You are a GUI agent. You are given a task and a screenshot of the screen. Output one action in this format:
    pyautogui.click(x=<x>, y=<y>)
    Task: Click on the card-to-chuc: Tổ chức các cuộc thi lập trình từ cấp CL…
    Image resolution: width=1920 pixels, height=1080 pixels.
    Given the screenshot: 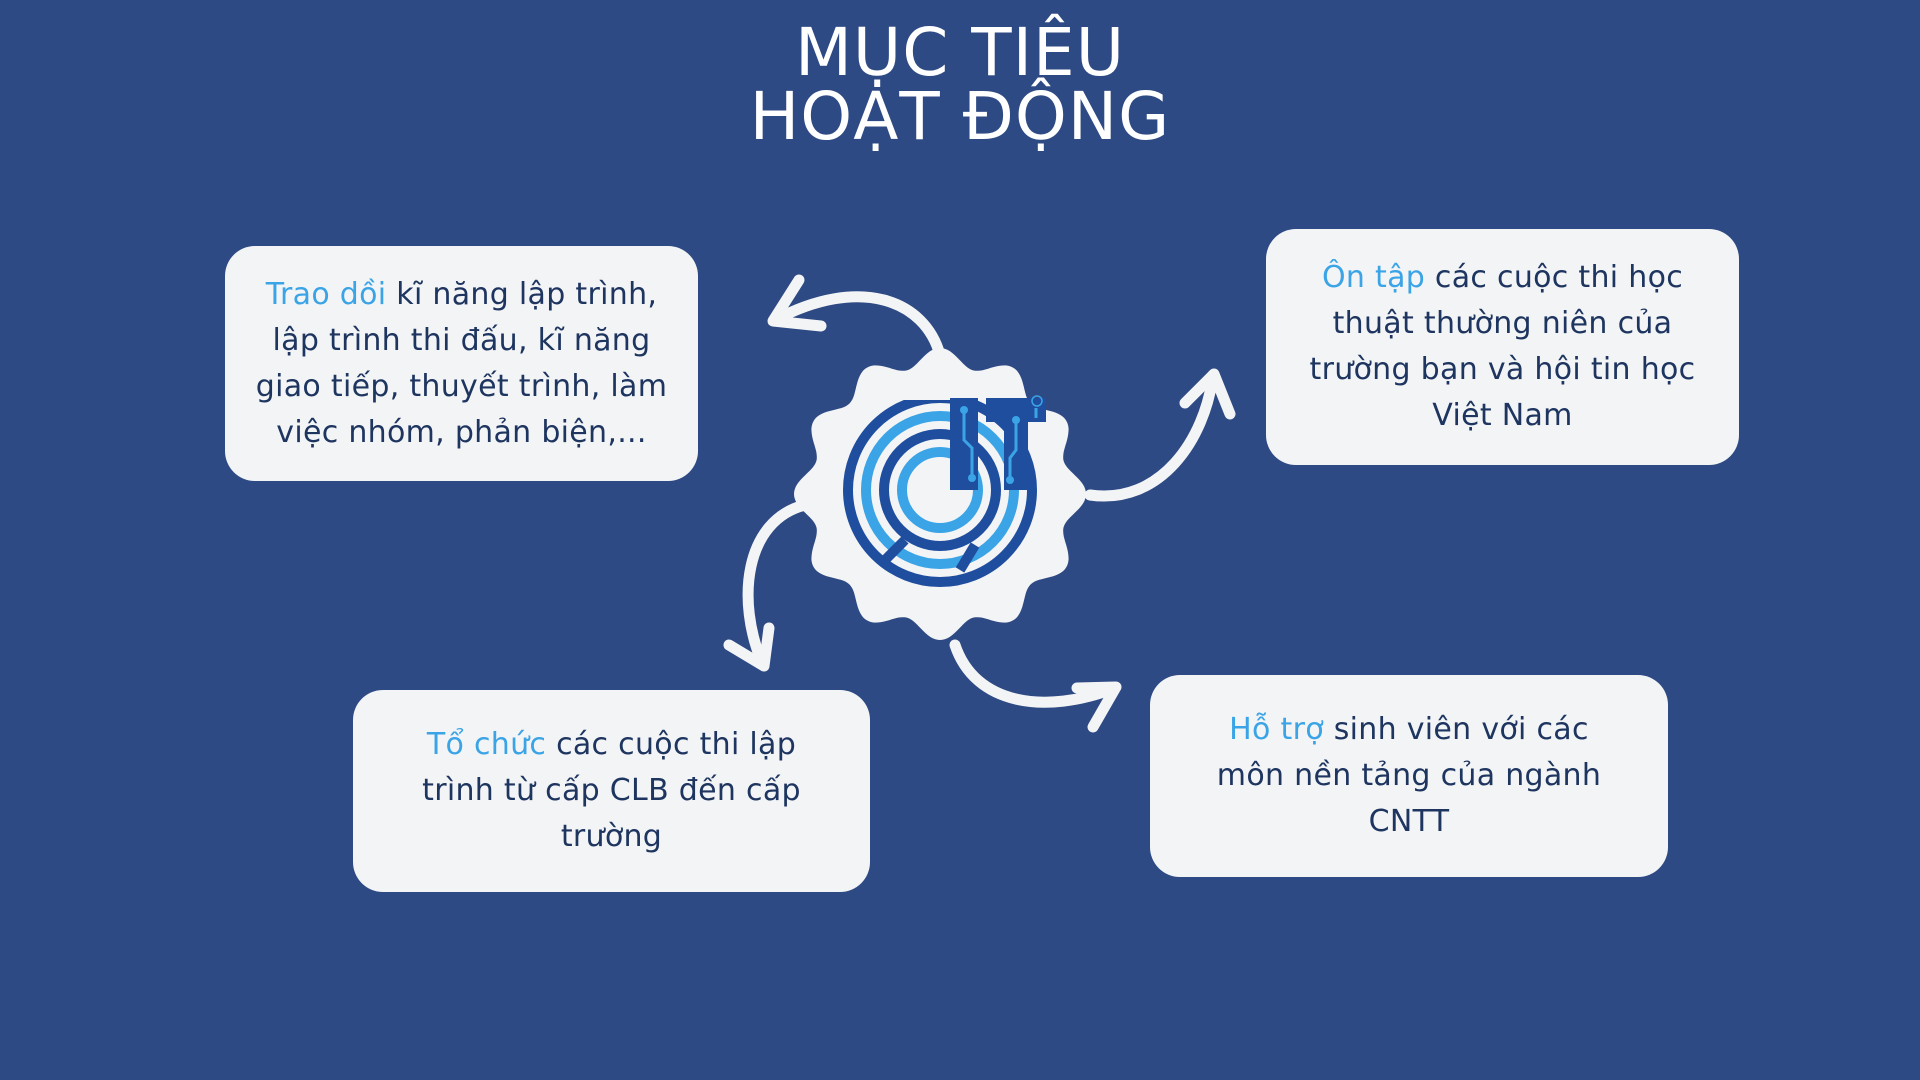 What is the action you would take?
    pyautogui.click(x=611, y=791)
    